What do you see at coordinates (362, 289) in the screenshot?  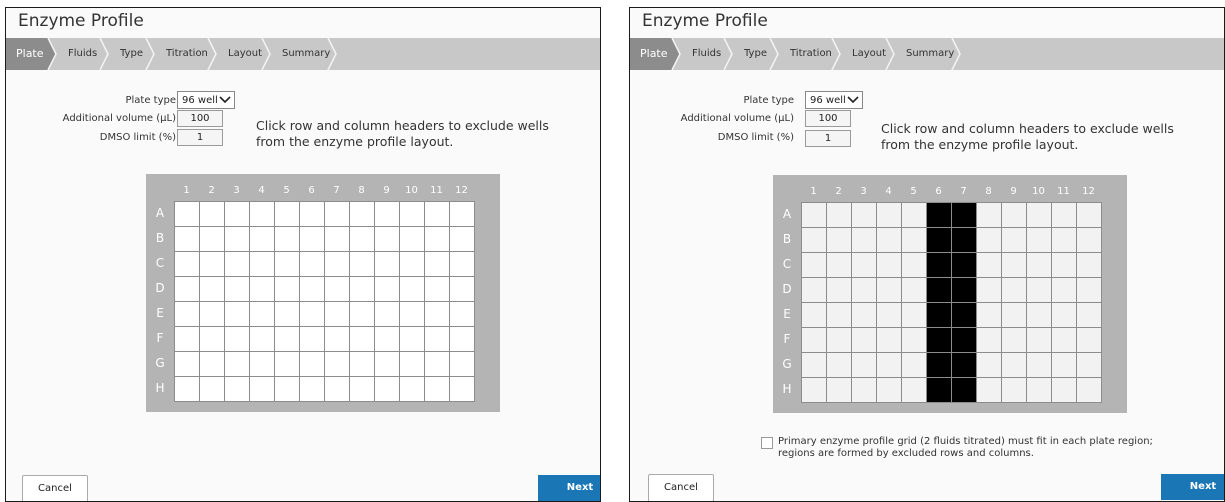 I see `well-D8` at bounding box center [362, 289].